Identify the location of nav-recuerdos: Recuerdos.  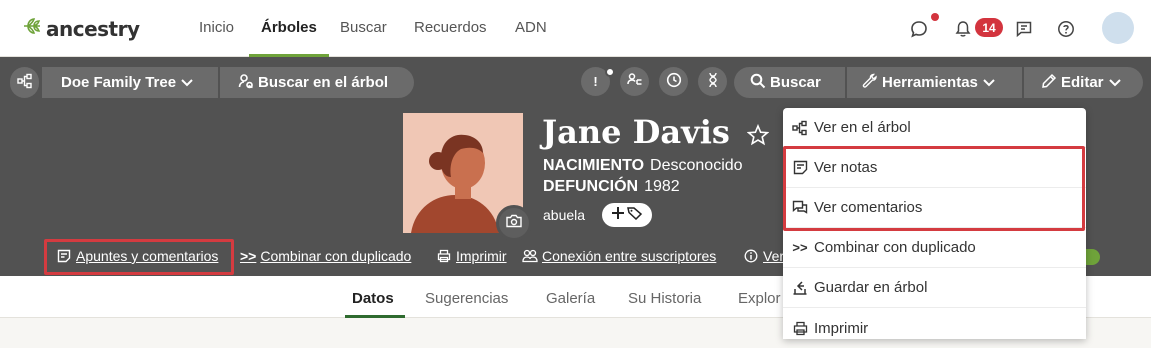
(450, 27).